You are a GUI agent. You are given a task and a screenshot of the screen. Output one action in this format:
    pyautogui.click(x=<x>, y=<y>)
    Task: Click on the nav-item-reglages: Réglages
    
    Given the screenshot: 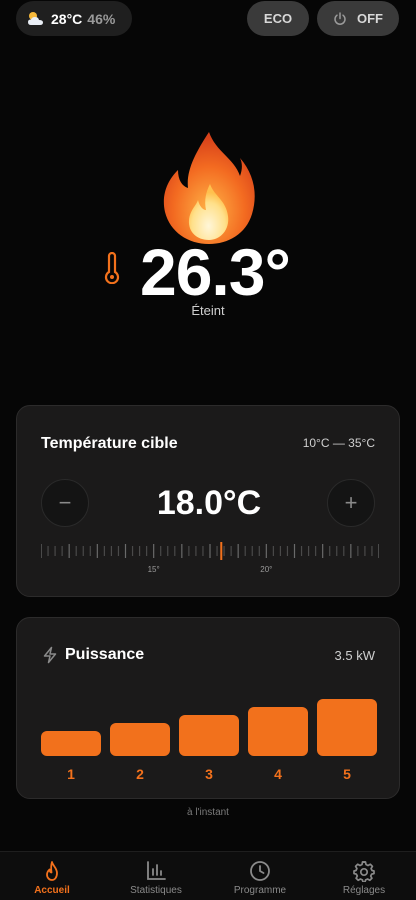 What is the action you would take?
    pyautogui.click(x=364, y=876)
    